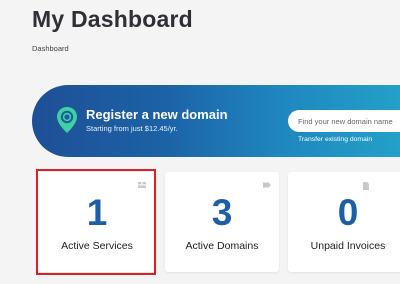 This screenshot has height=284, width=400. I want to click on domain-search-input, so click(344, 121).